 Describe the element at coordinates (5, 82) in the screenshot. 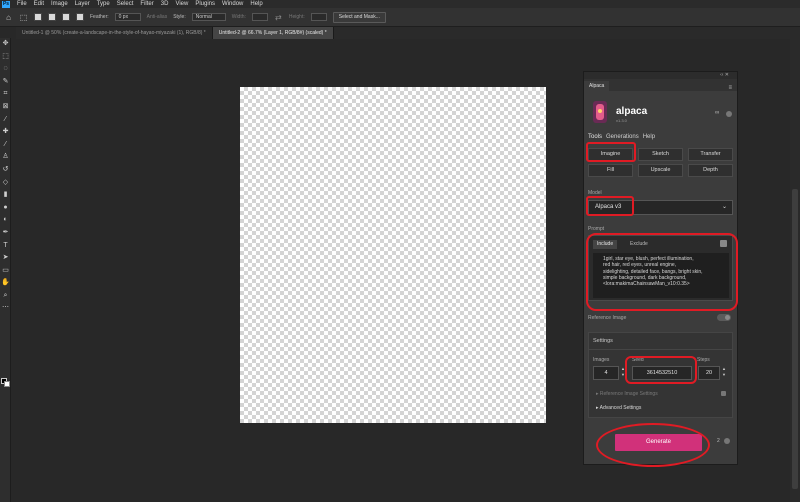

I see `quick-select-tool-icon: ✎` at that location.